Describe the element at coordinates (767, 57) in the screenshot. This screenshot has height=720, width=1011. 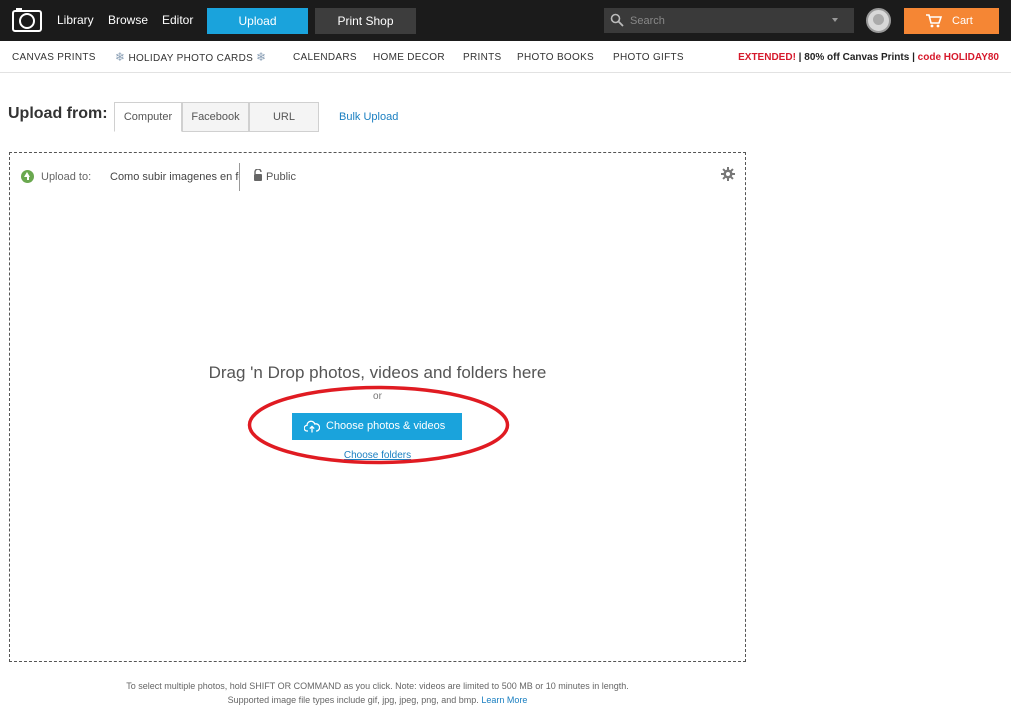
I see `promo-extended: EXTENDED!` at that location.